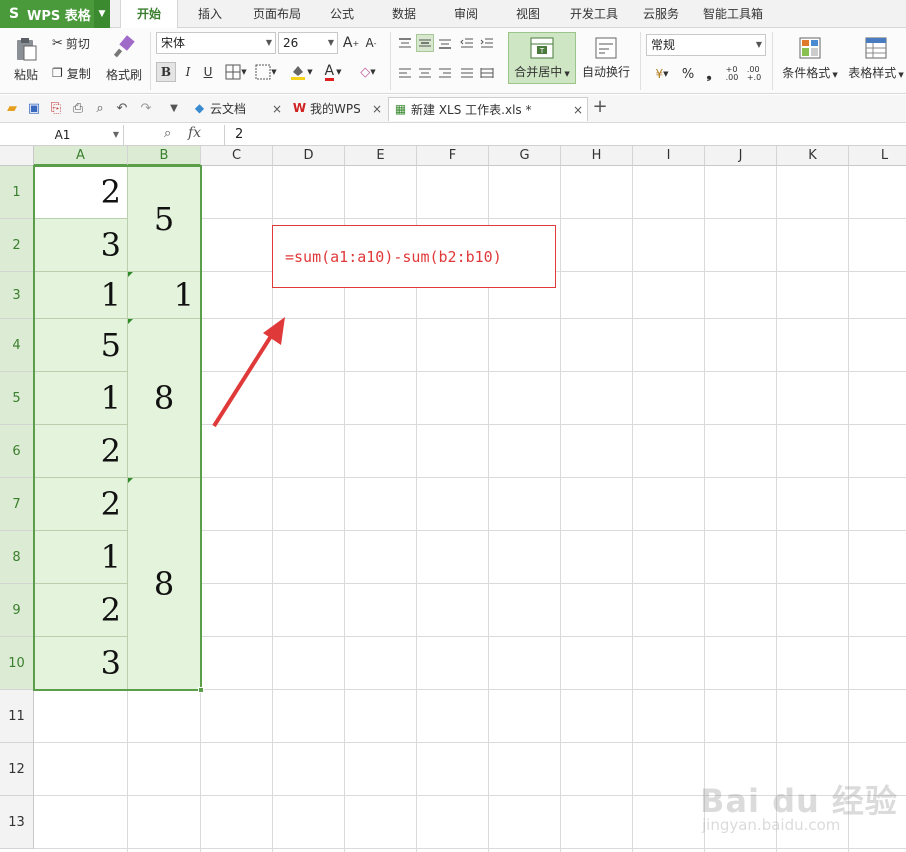  What do you see at coordinates (164, 156) in the screenshot?
I see `column-header-b: B` at bounding box center [164, 156].